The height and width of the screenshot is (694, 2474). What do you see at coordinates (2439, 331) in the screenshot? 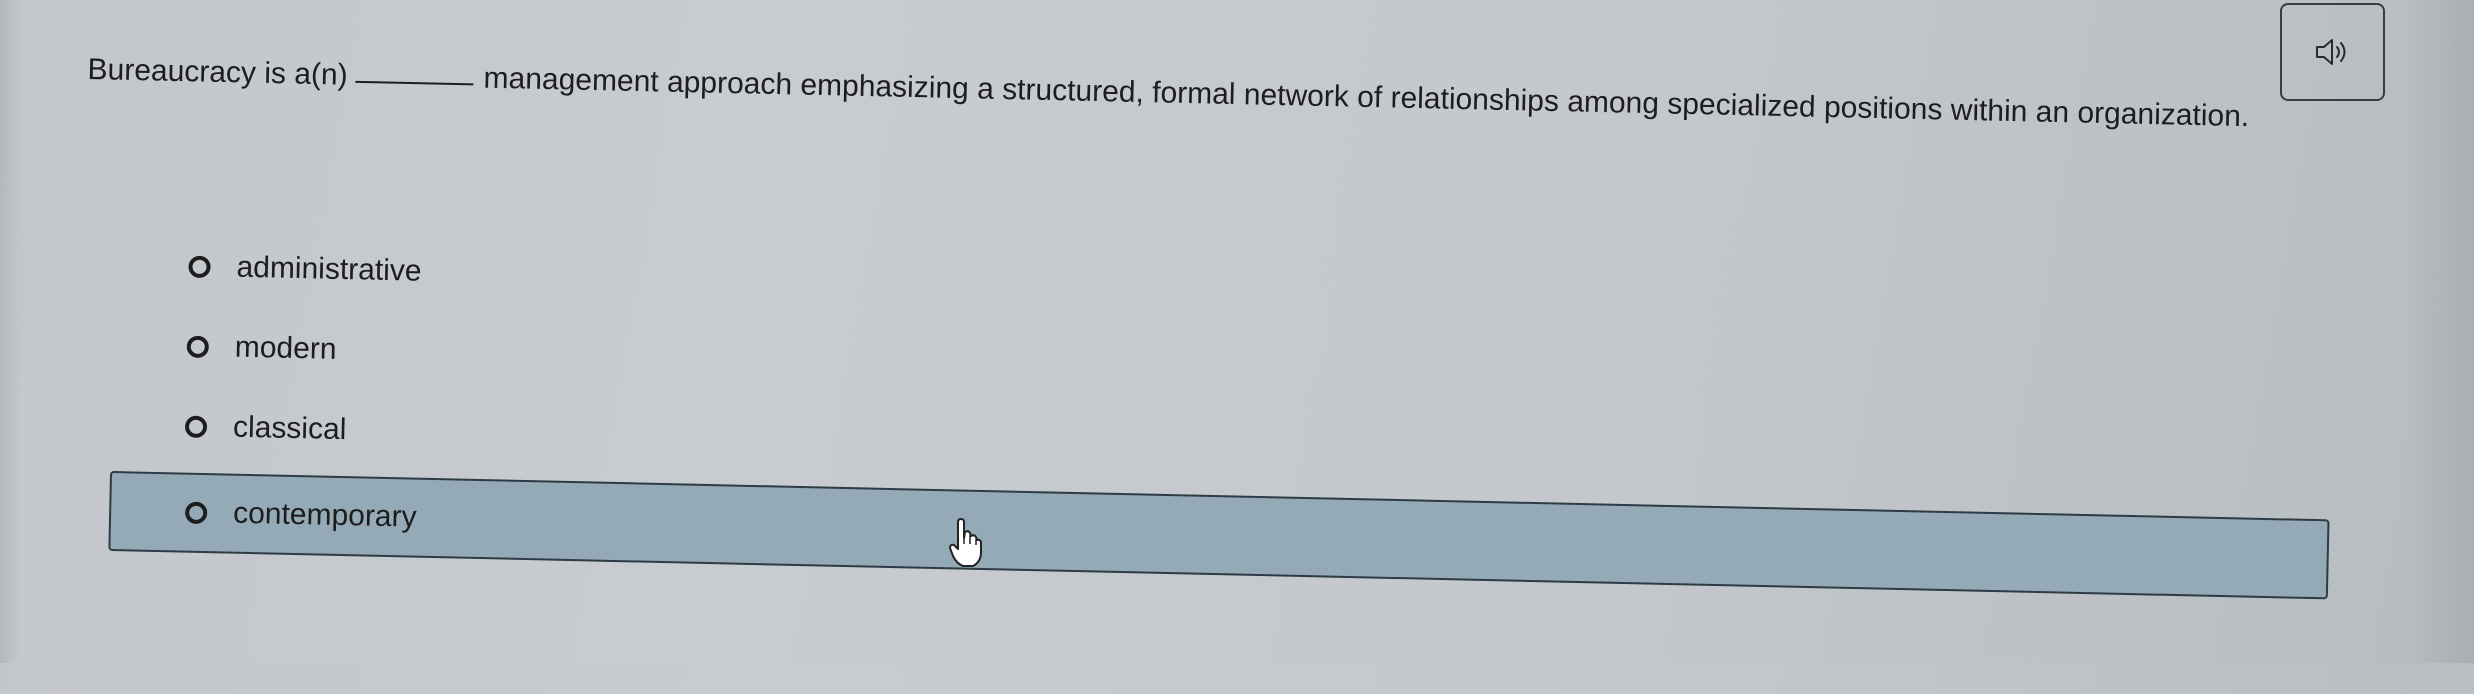
I see `screen-edge-right` at bounding box center [2439, 331].